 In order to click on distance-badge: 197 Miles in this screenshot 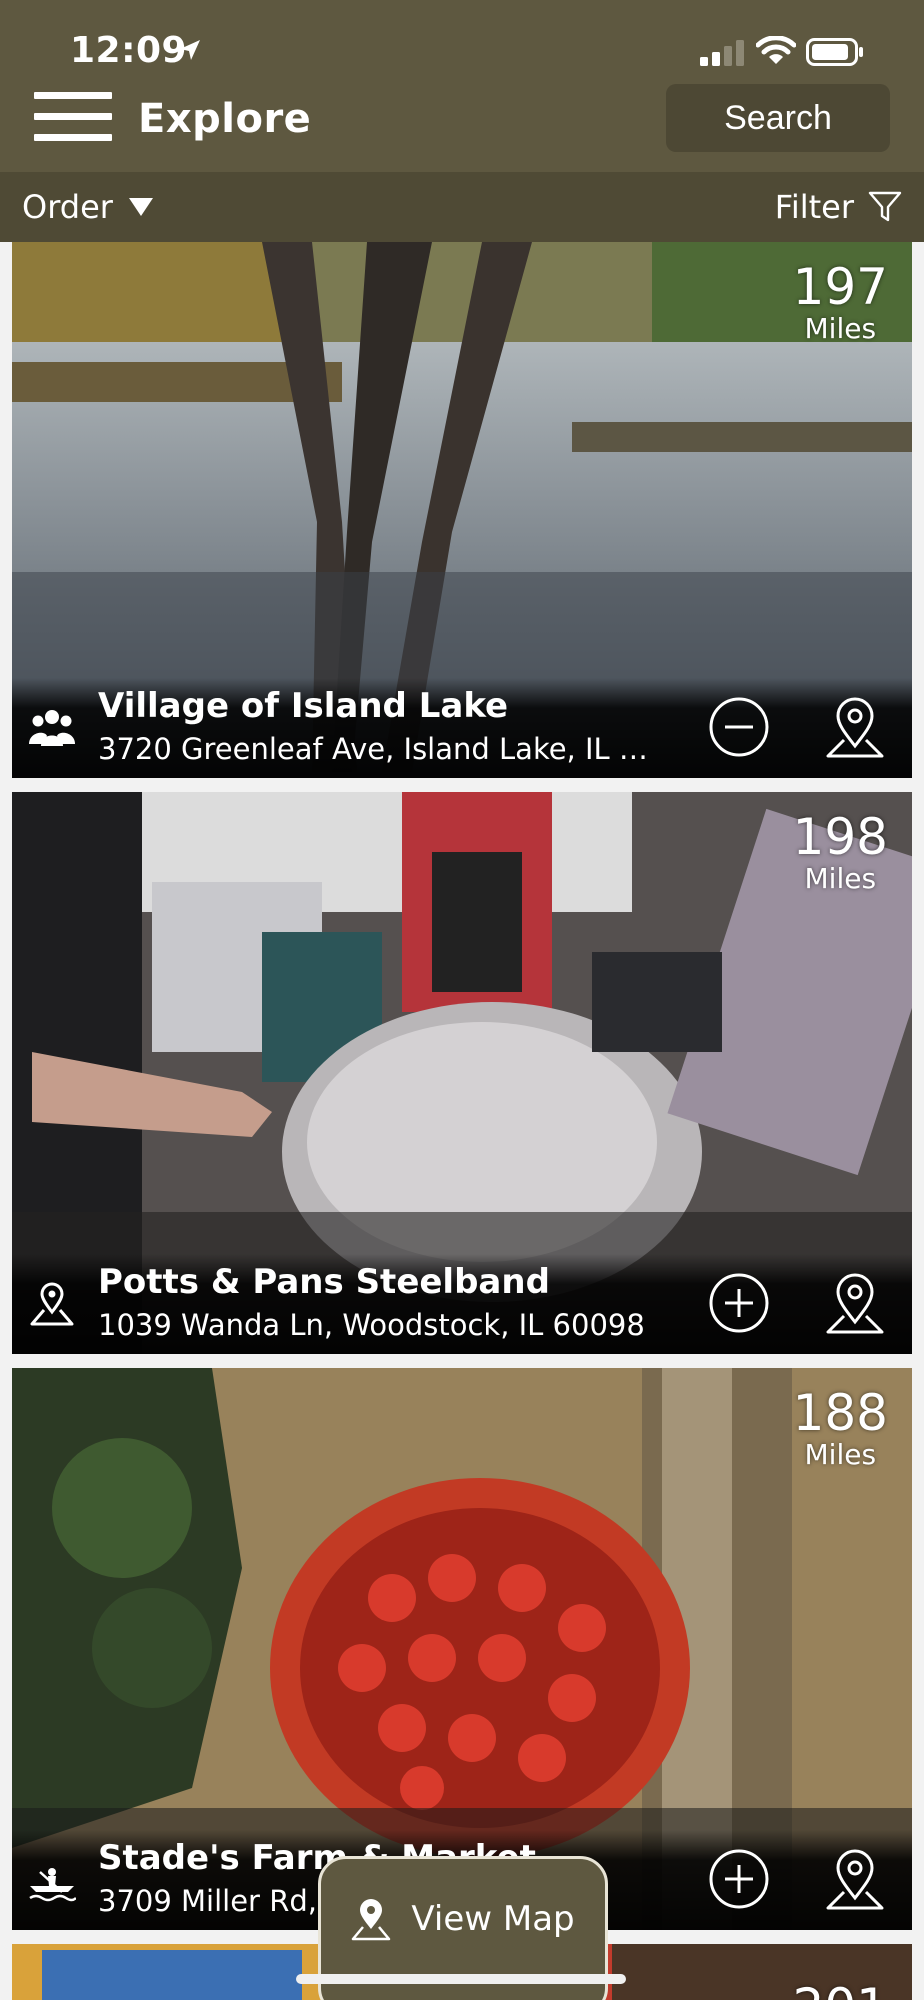, I will do `click(840, 302)`.